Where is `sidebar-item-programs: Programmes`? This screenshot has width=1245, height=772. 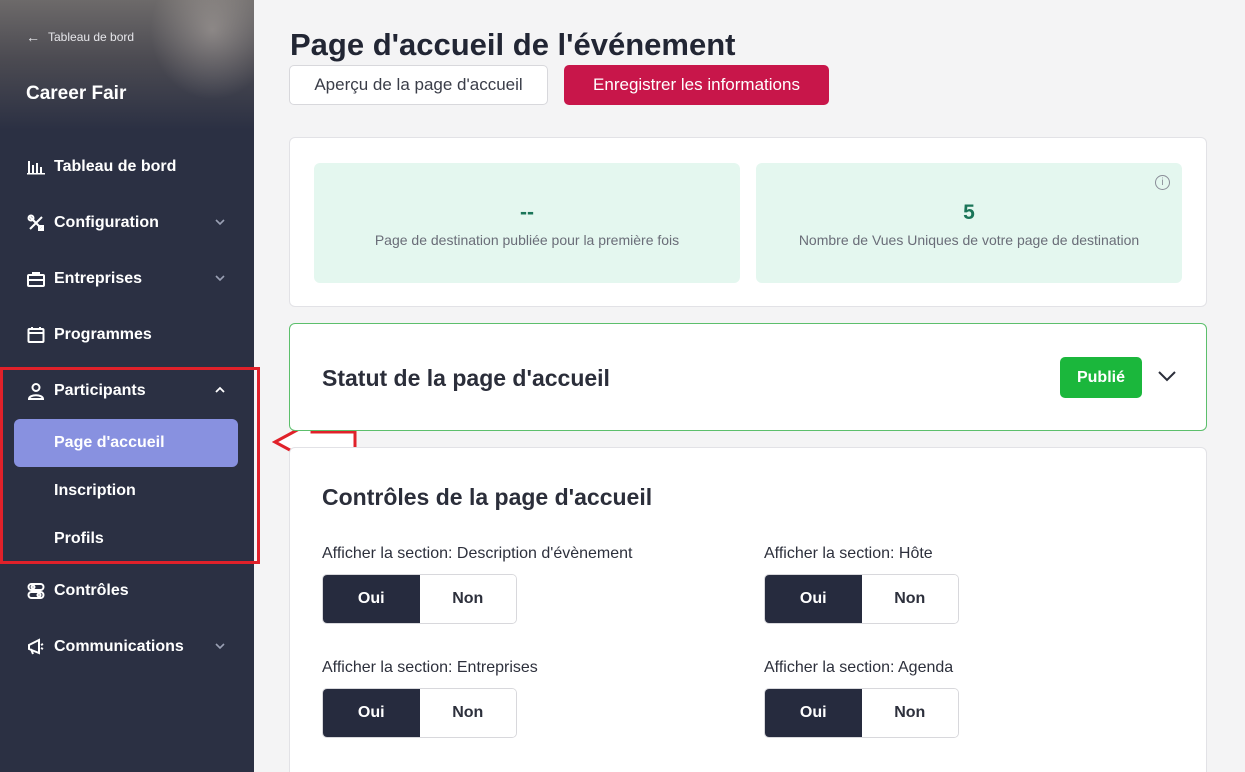 sidebar-item-programs: Programmes is located at coordinates (126, 335).